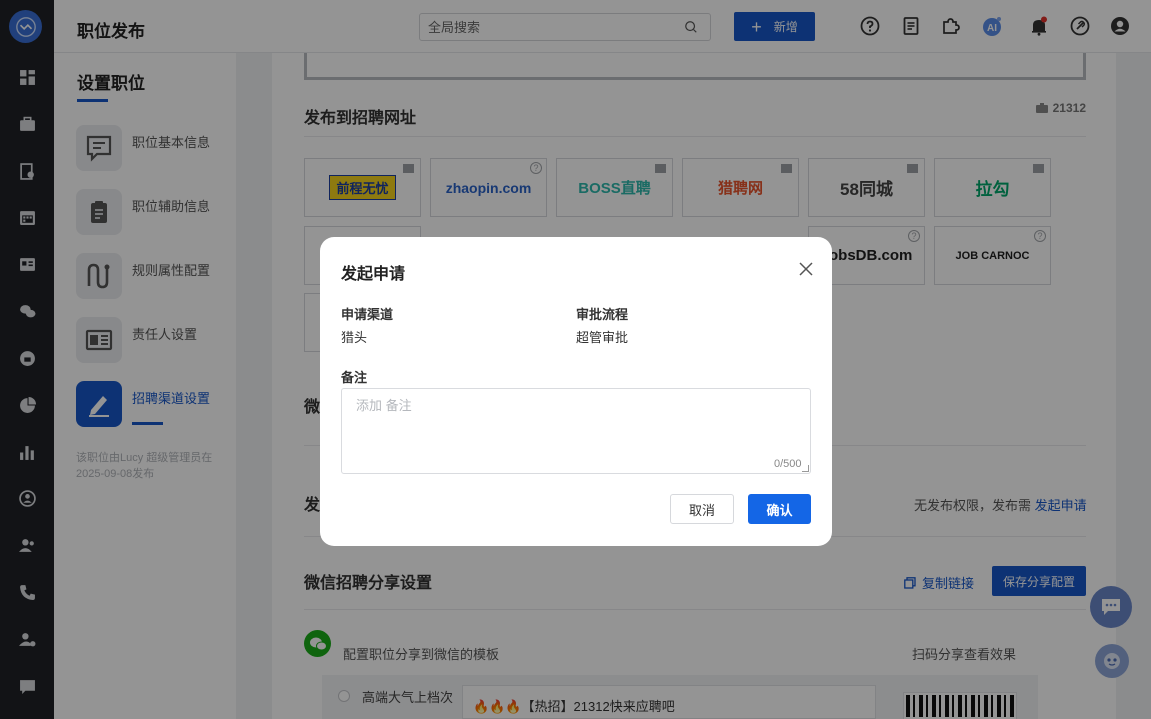 The image size is (1151, 719). What do you see at coordinates (788, 464) in the screenshot?
I see `note-char-counter: 0/500` at bounding box center [788, 464].